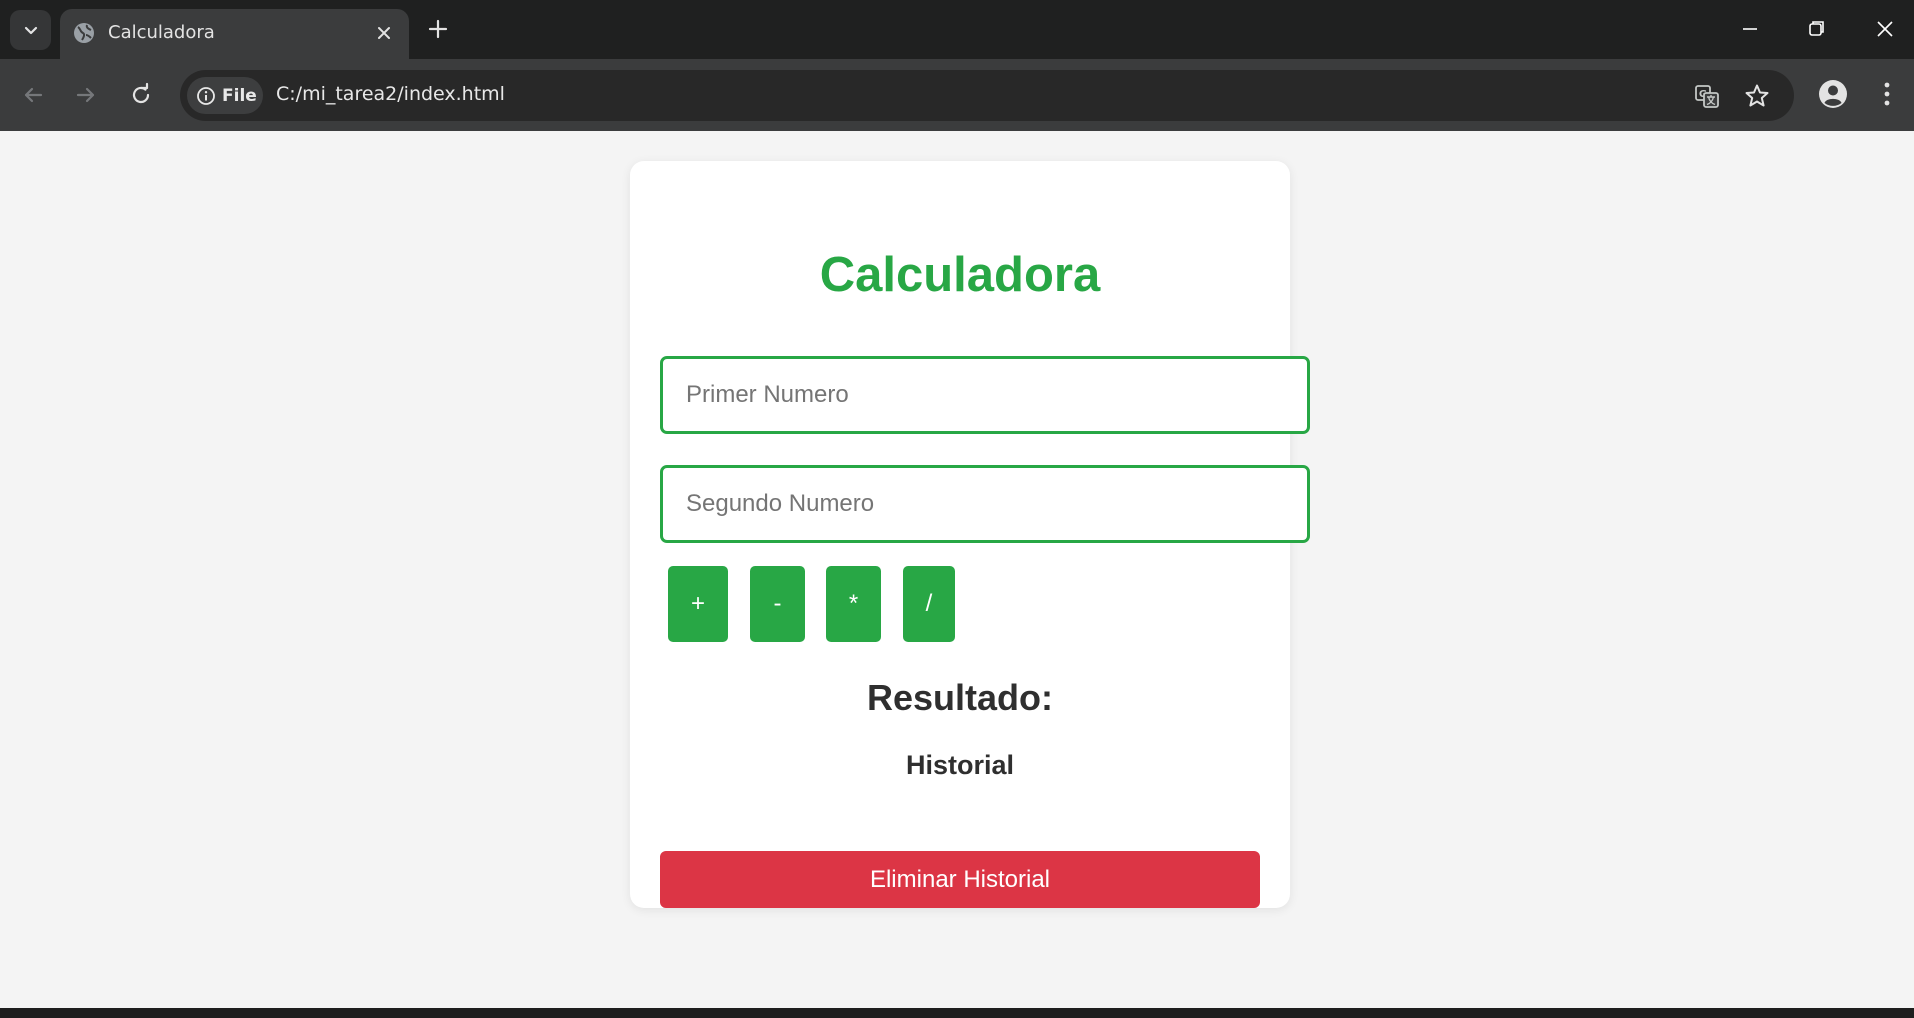 The image size is (1914, 1018). Describe the element at coordinates (929, 604) in the screenshot. I see `divide-button: /` at that location.